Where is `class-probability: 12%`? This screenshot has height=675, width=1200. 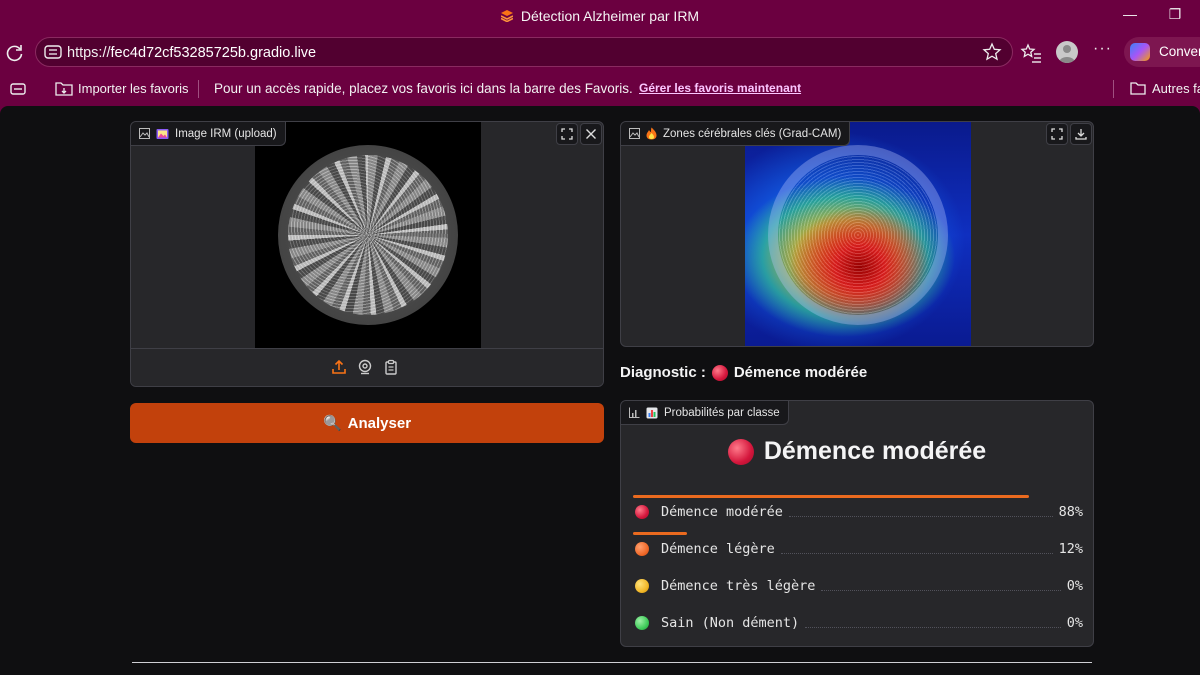
class-probability: 12% is located at coordinates (1070, 549).